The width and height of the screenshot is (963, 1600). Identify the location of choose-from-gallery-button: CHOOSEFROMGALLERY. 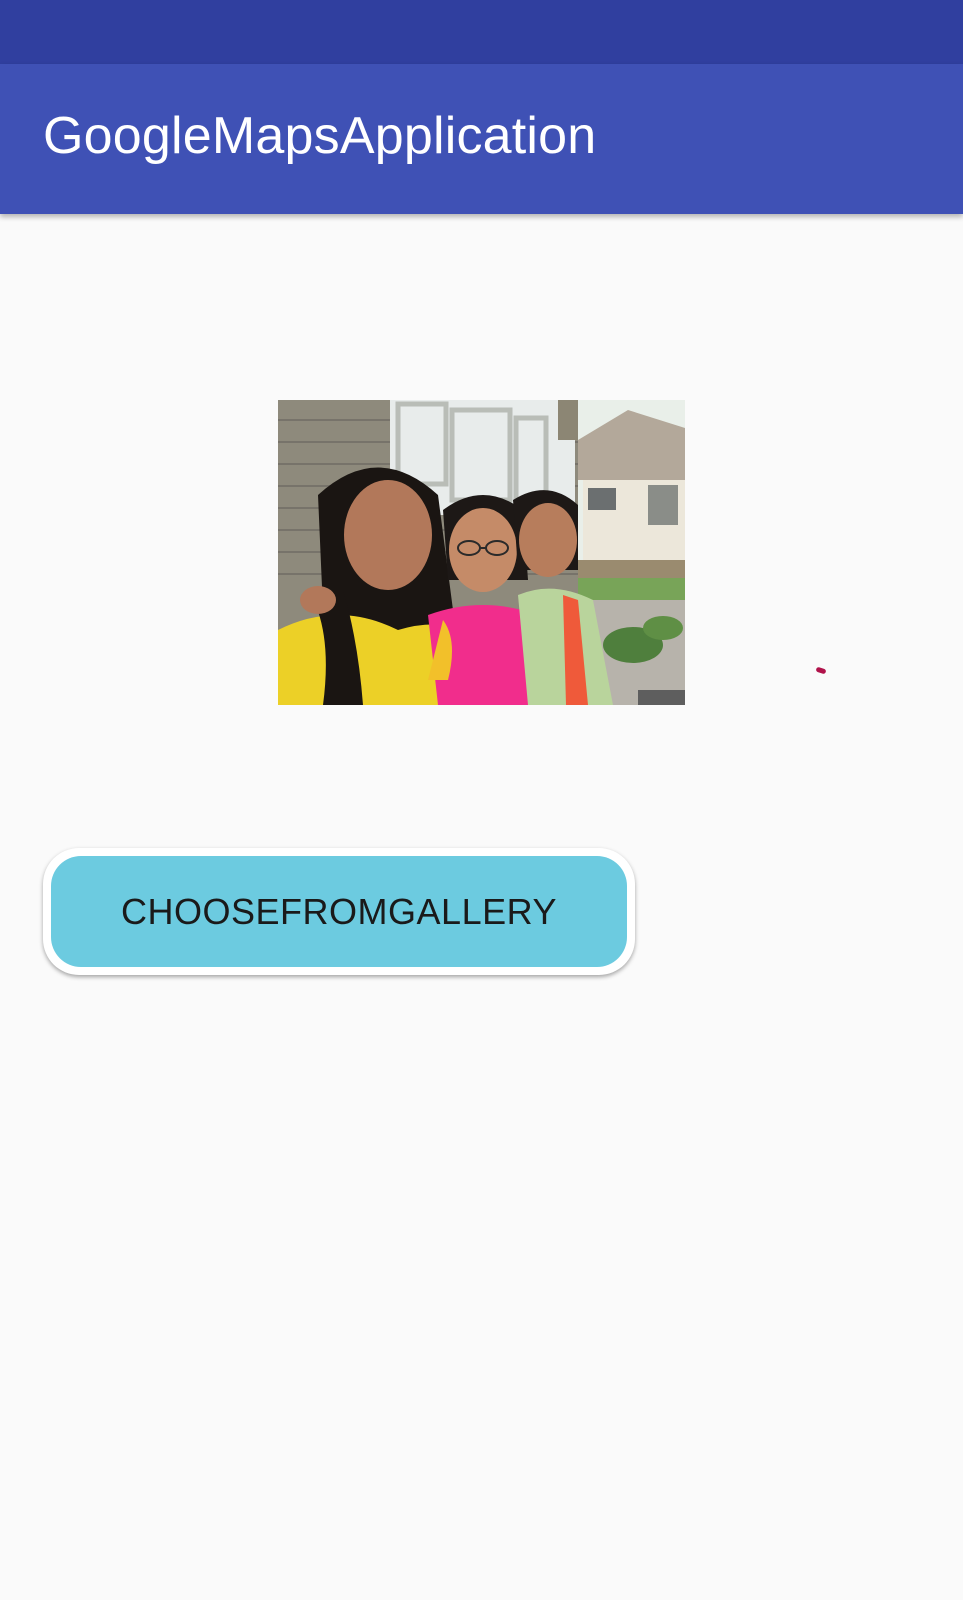
(339, 911).